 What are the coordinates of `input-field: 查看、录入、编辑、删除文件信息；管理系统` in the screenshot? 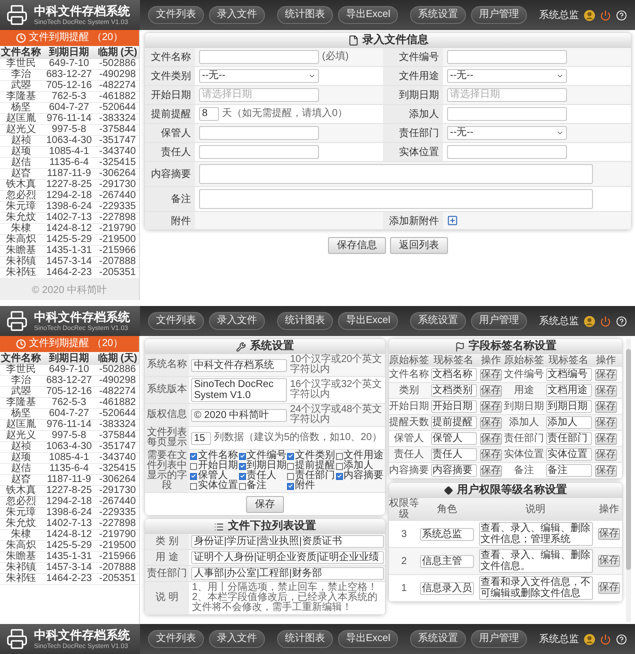 It's located at (535, 534).